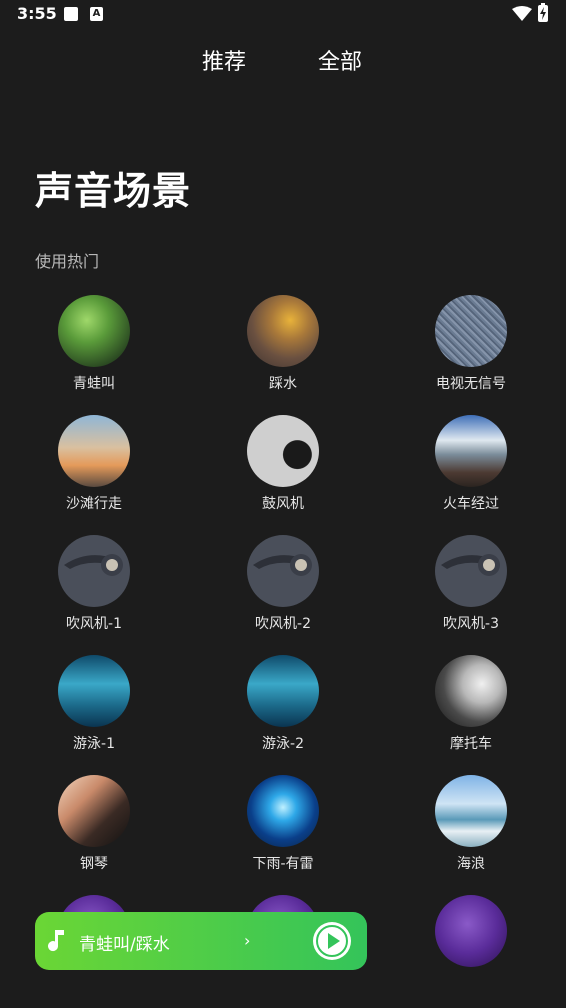 This screenshot has width=566, height=1008. I want to click on scene-item-thunderstorm: 下雨-有雷, so click(283, 823).